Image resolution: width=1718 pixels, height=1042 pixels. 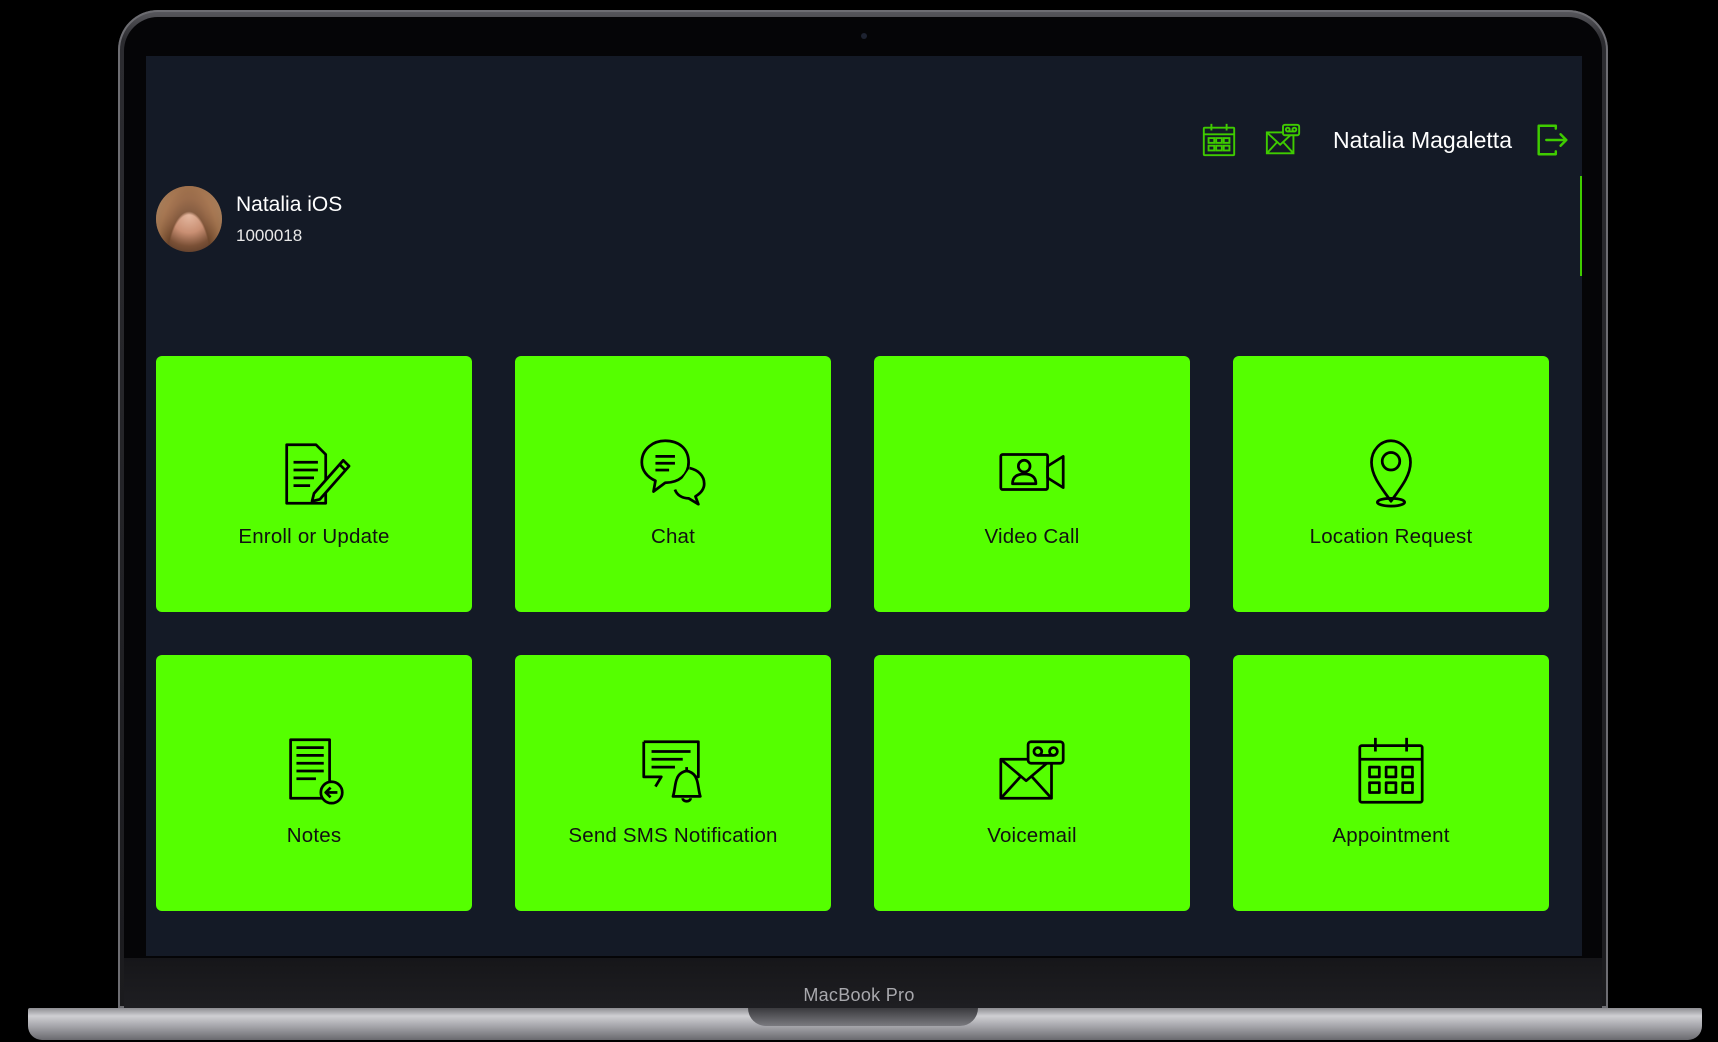 What do you see at coordinates (314, 835) in the screenshot?
I see `tile-label: Notes` at bounding box center [314, 835].